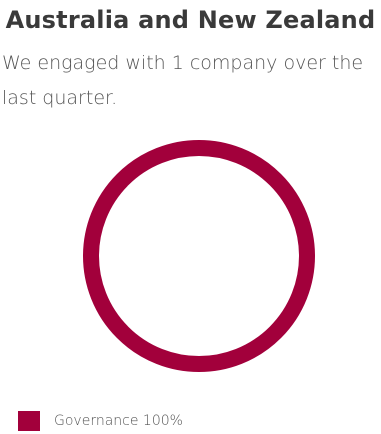 This screenshot has width=381, height=434. I want to click on legend-swatch-governance, so click(29, 421).